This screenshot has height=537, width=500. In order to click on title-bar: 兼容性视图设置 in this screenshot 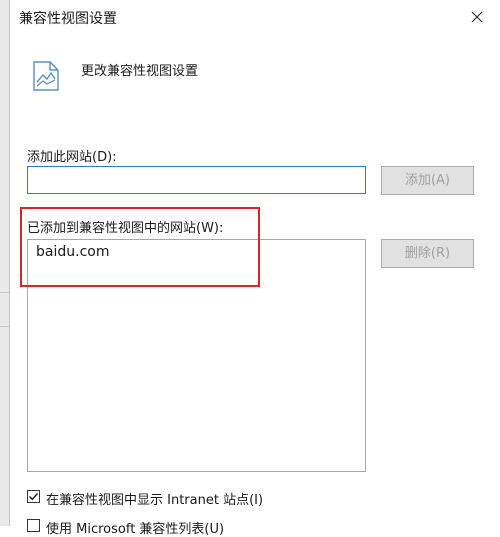, I will do `click(255, 17)`.